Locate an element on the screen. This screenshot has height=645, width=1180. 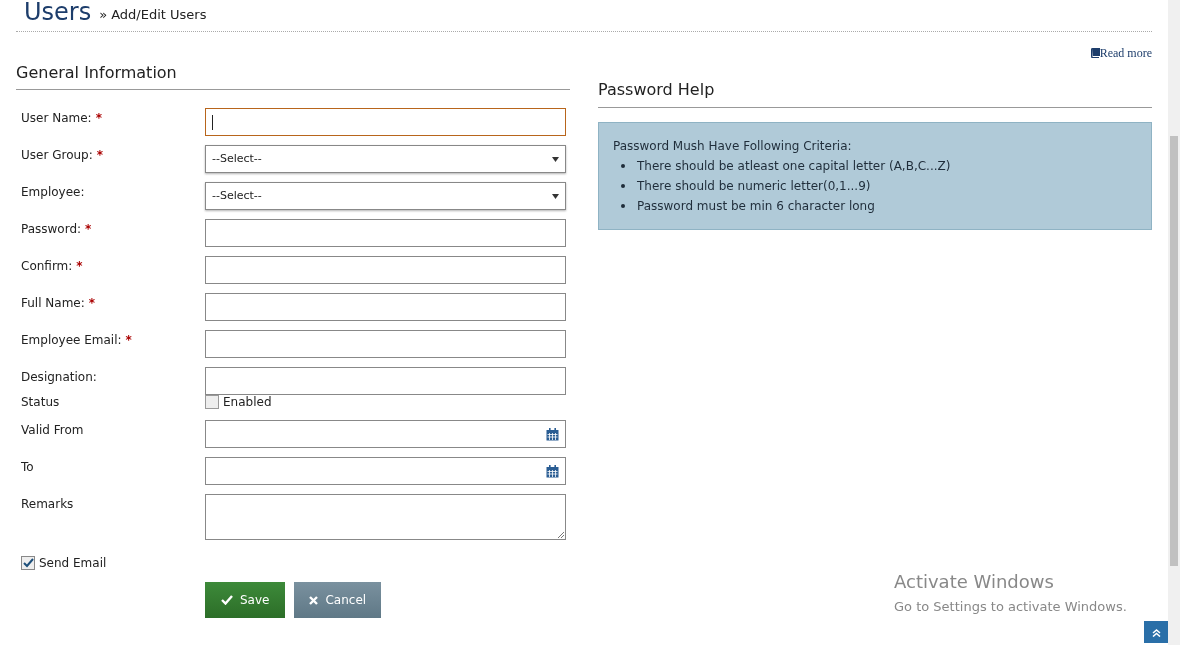
scrollbar is located at coordinates (1174, 322).